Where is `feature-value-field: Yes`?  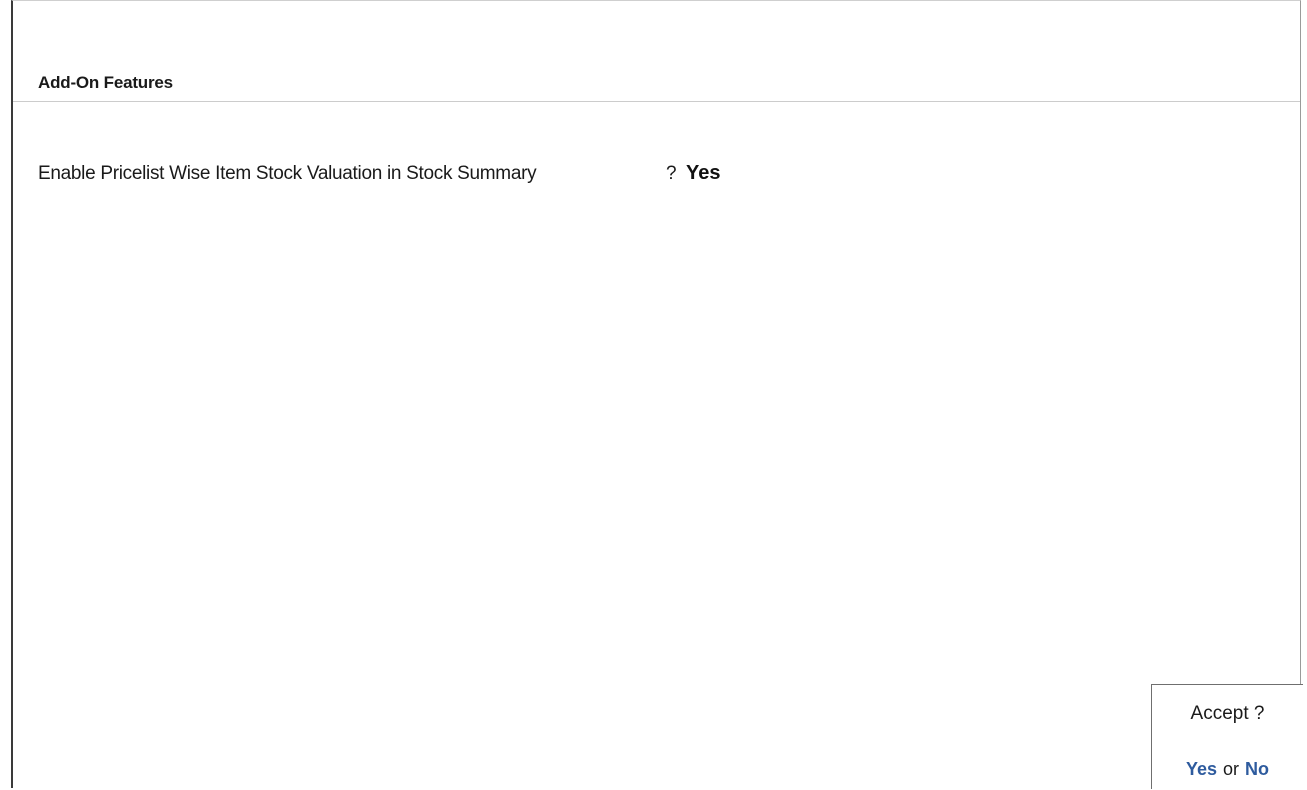 feature-value-field: Yes is located at coordinates (703, 173).